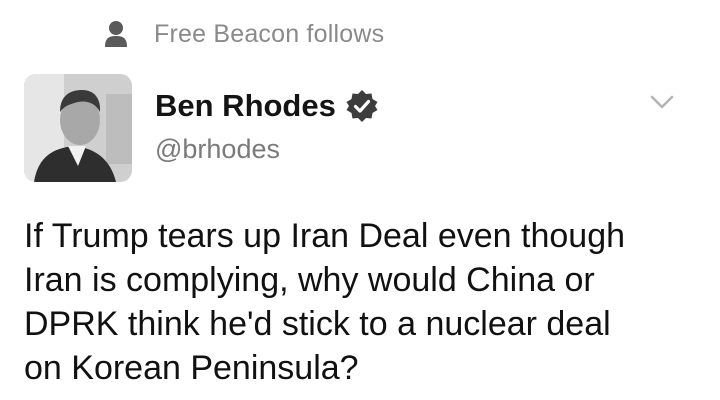  Describe the element at coordinates (217, 149) in the screenshot. I see `author-handle: @brhodes` at that location.